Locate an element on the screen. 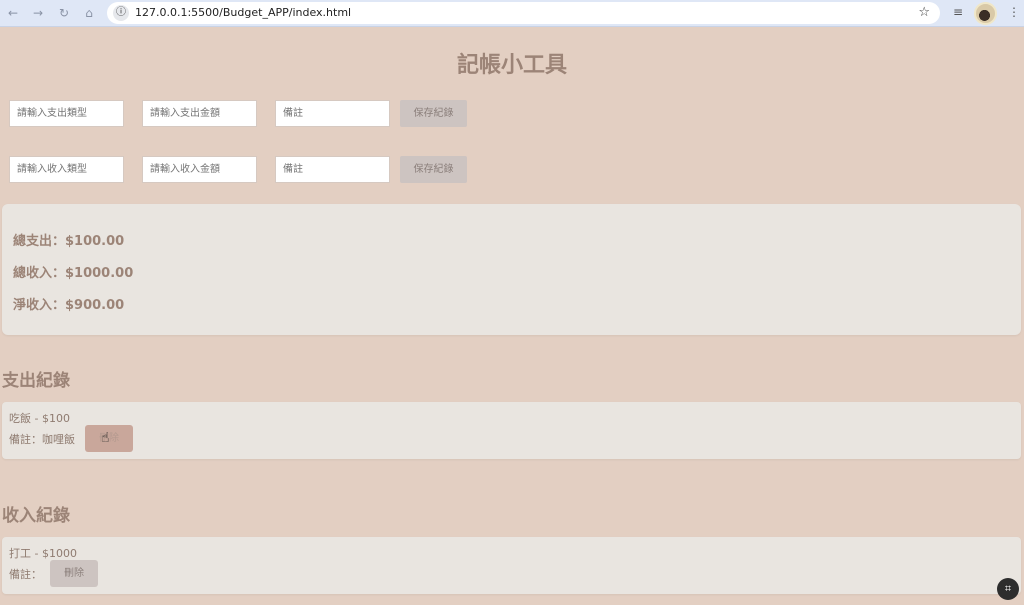  record-line: 打工 - $1000 is located at coordinates (43, 553).